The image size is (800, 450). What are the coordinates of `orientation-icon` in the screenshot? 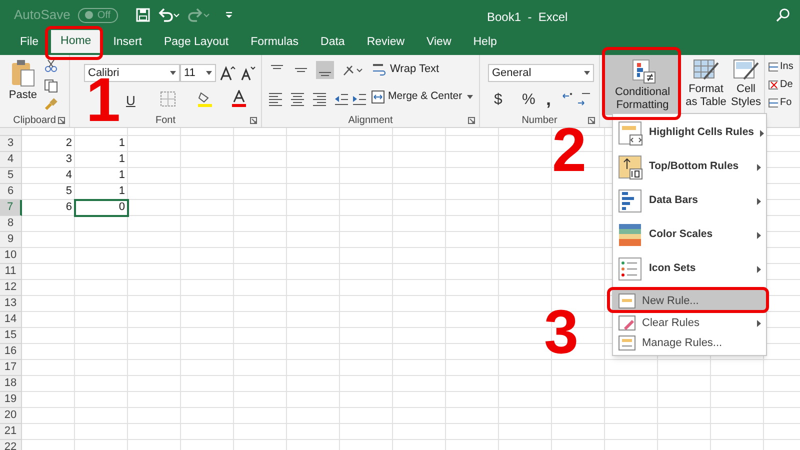 It's located at (353, 70).